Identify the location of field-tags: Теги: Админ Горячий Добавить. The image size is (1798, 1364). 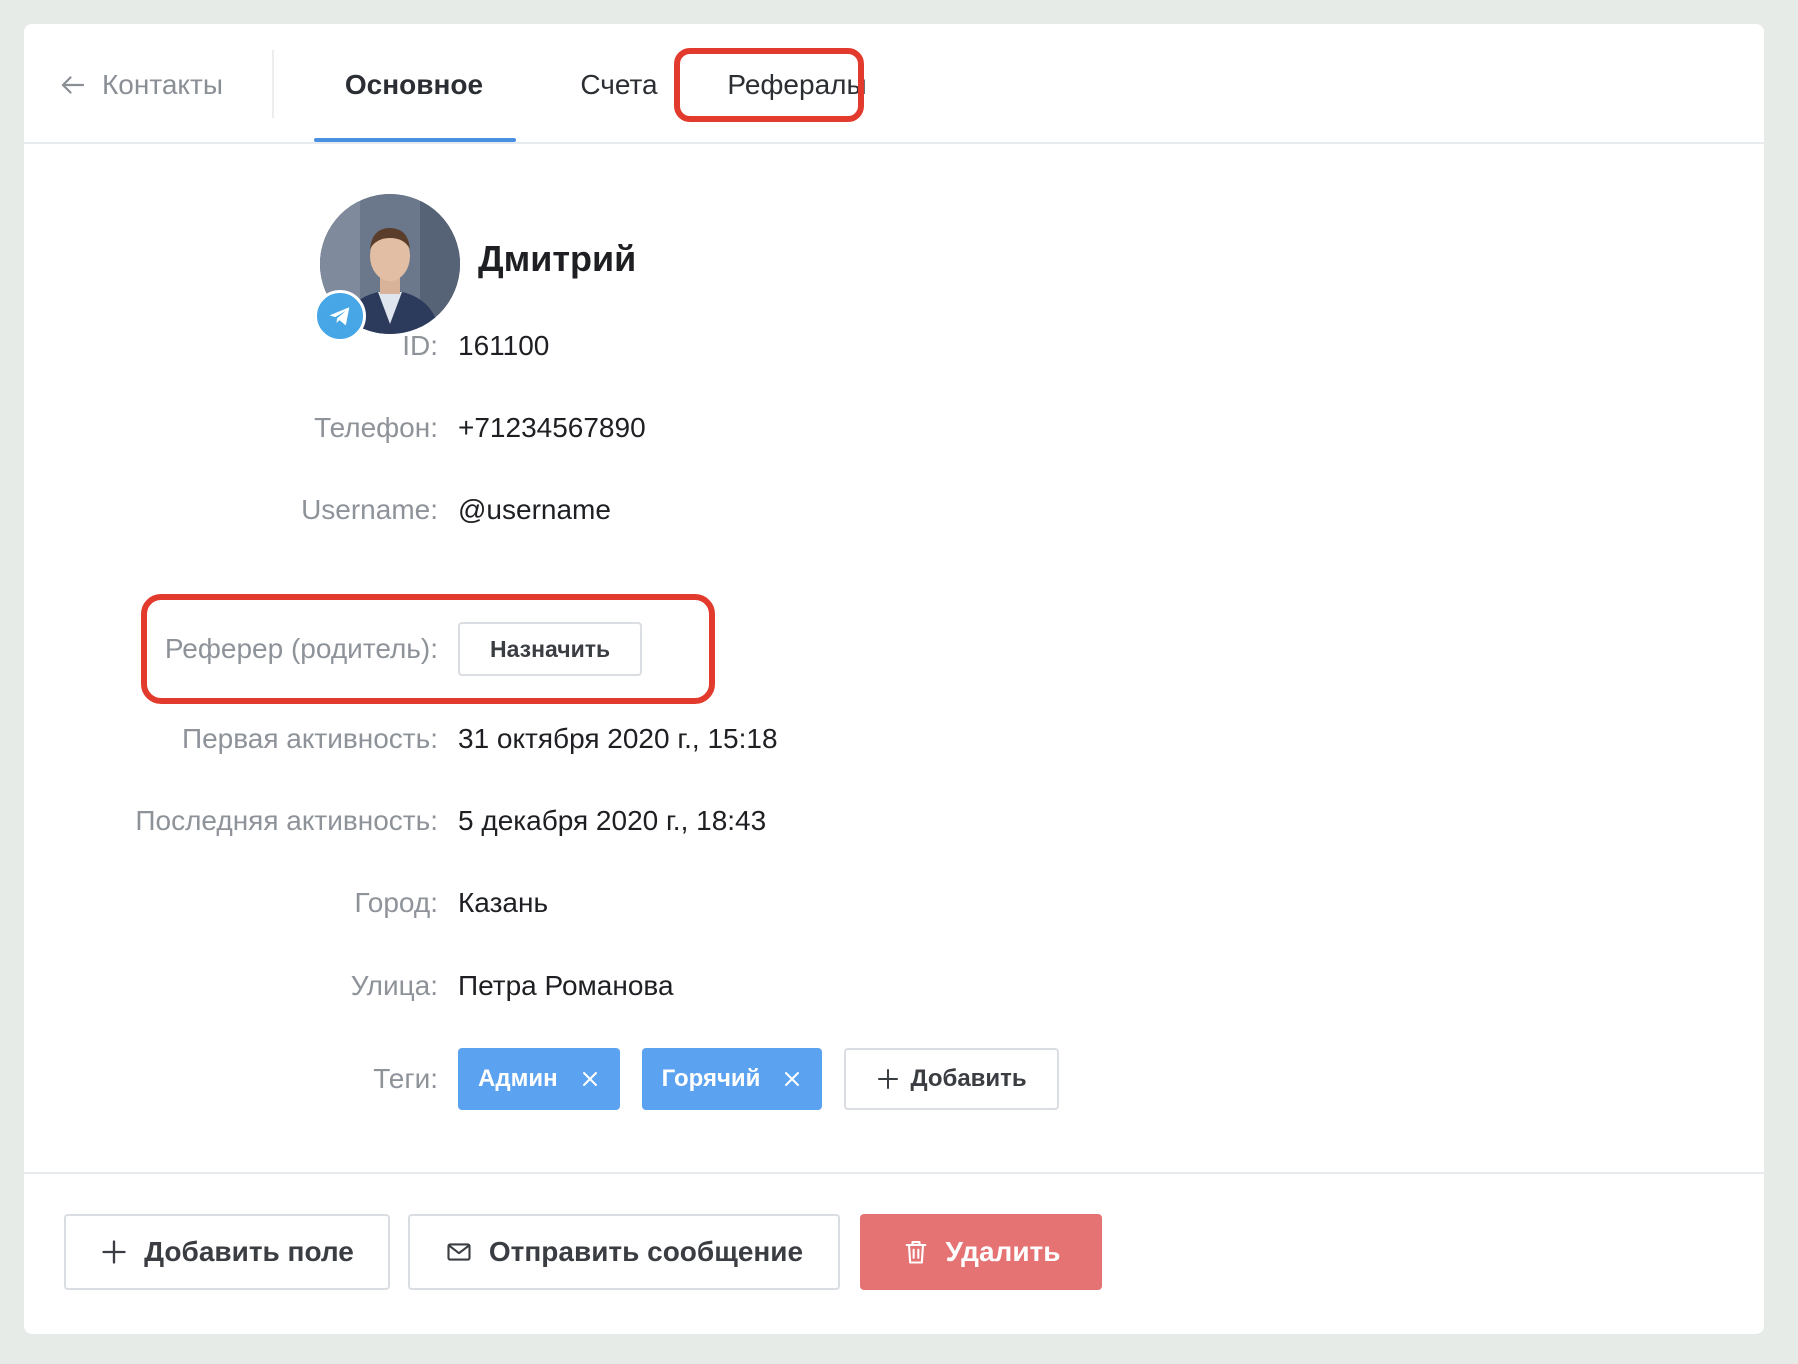
(894, 1079).